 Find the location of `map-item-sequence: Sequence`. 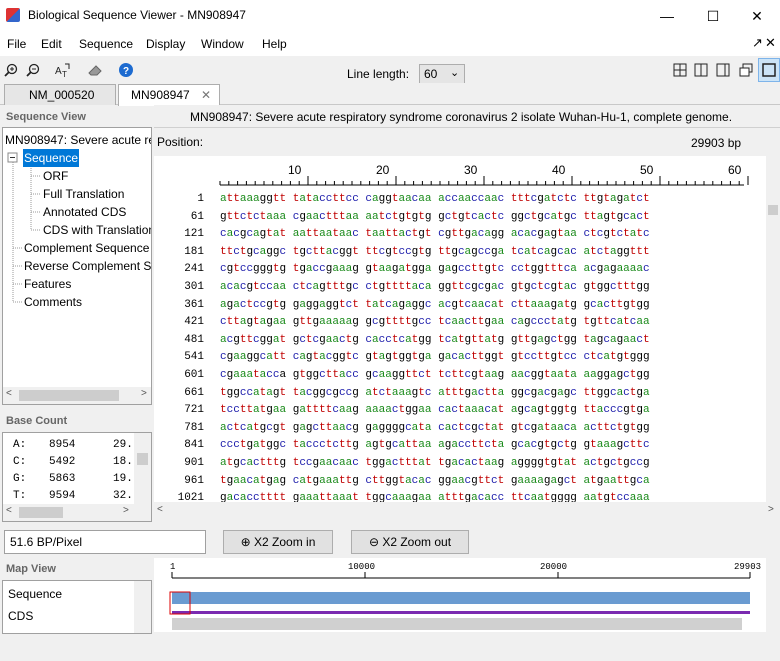

map-item-sequence: Sequence is located at coordinates (35, 594).